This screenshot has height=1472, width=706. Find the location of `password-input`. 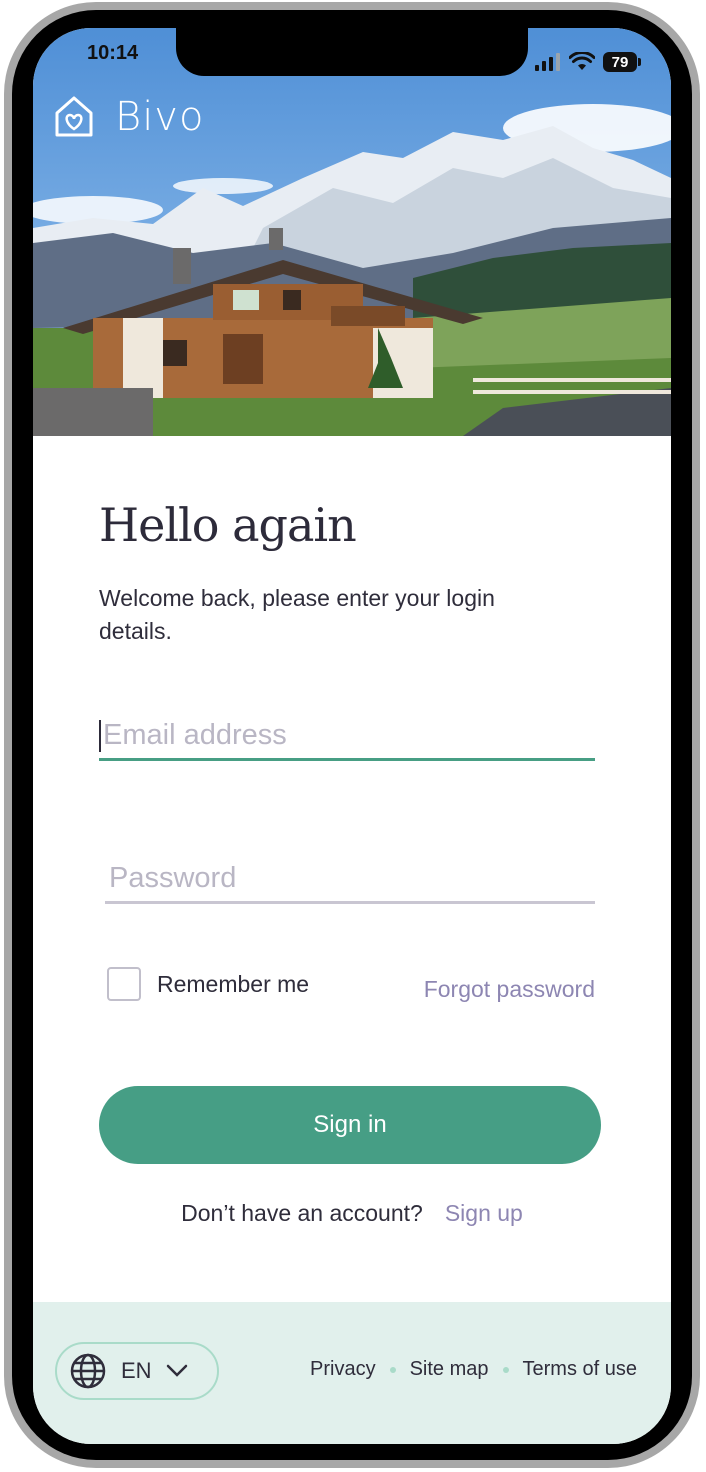

password-input is located at coordinates (352, 881).